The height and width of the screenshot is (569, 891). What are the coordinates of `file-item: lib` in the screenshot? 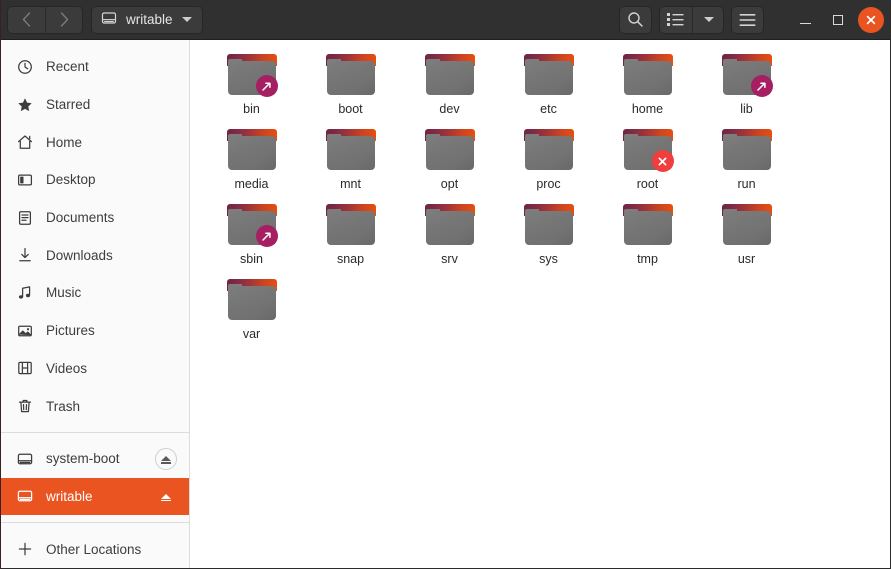 It's located at (746, 87).